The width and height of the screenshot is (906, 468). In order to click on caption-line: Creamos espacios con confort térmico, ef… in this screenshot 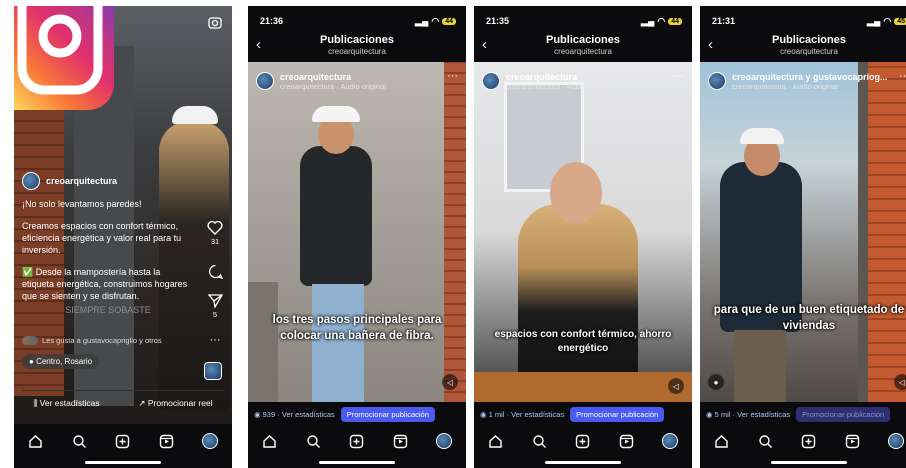, I will do `click(102, 238)`.